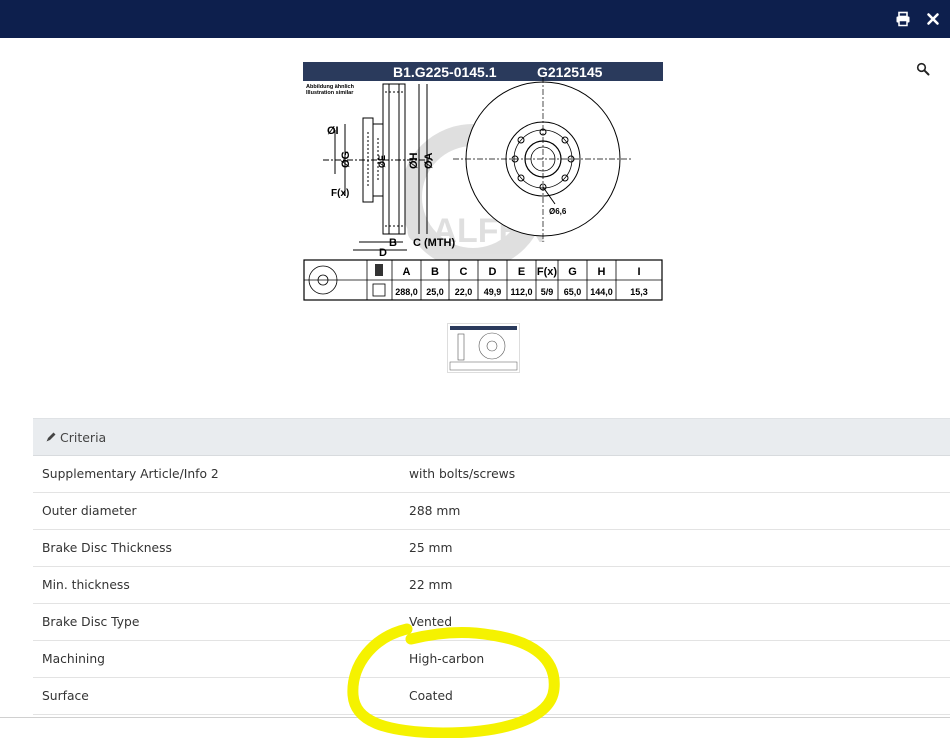  Describe the element at coordinates (445, 72) in the screenshot. I see `drawing-title-left: B1.G225-0145.1` at that location.